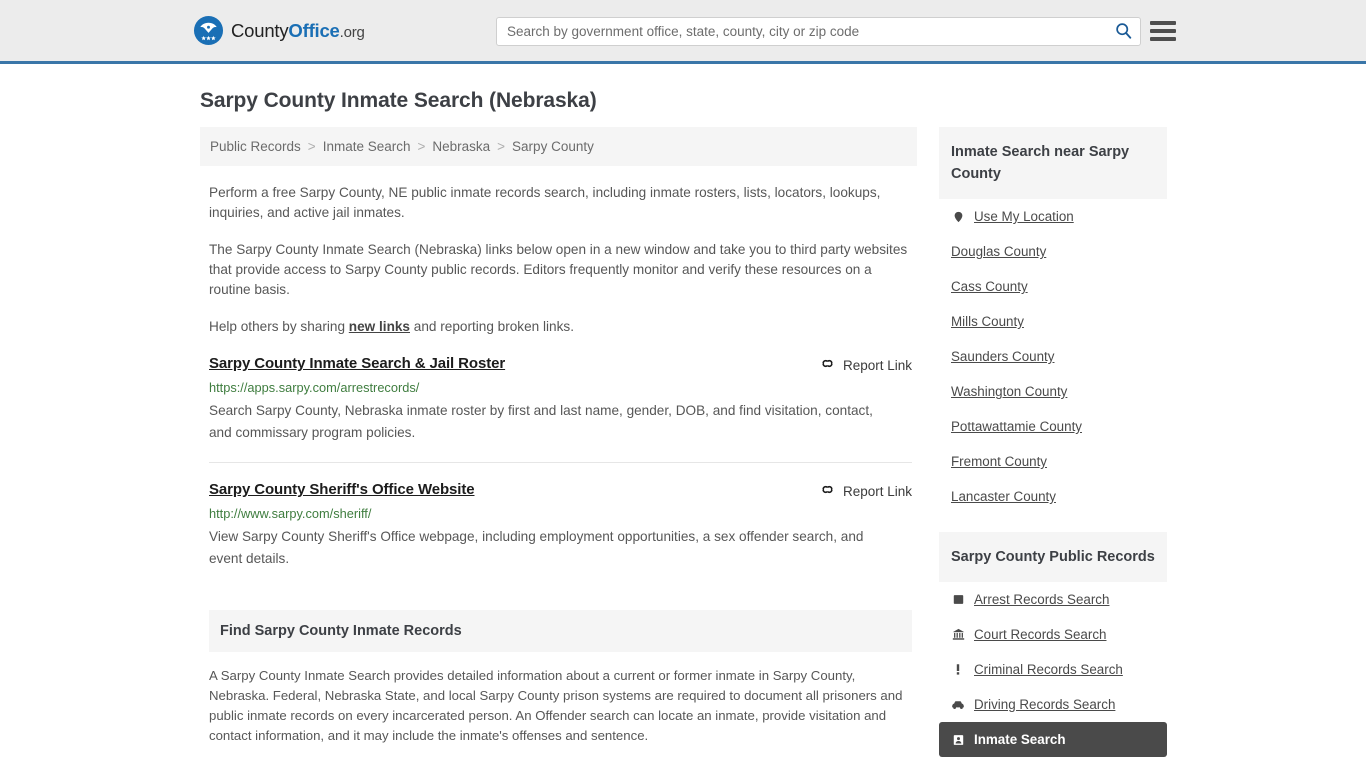 This screenshot has height=768, width=1366. Describe the element at coordinates (1053, 251) in the screenshot. I see `sidebar-item-douglas-county: Douglas County` at that location.